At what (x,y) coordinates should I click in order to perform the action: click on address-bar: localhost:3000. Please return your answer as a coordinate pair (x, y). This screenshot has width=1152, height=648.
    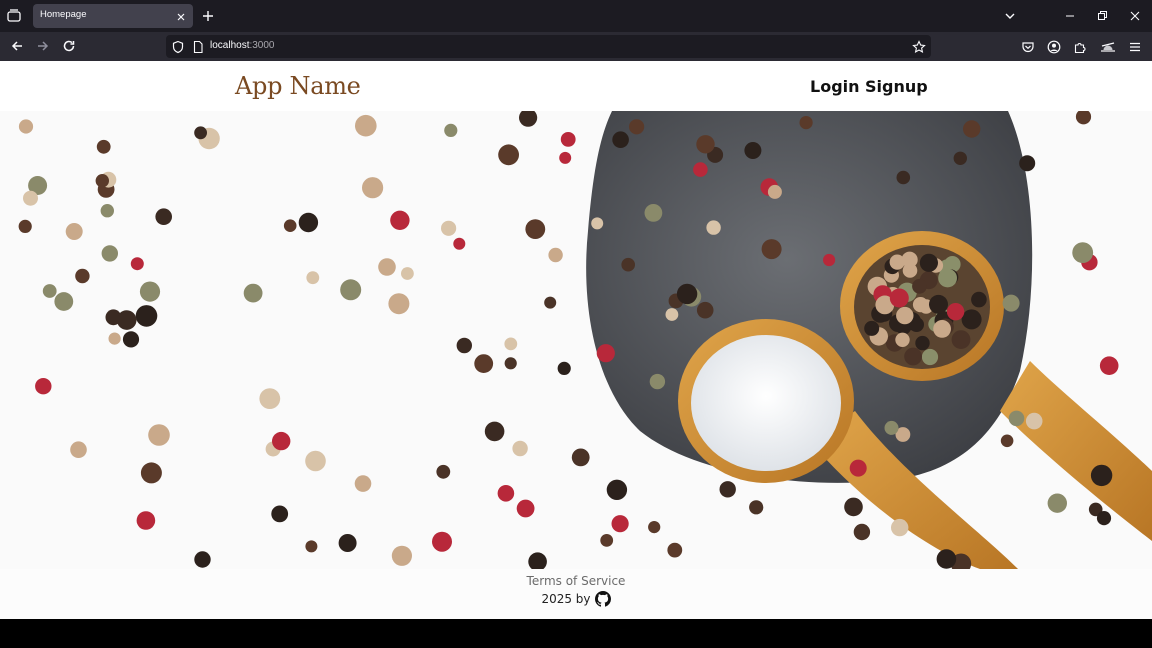
    Looking at the image, I should click on (548, 46).